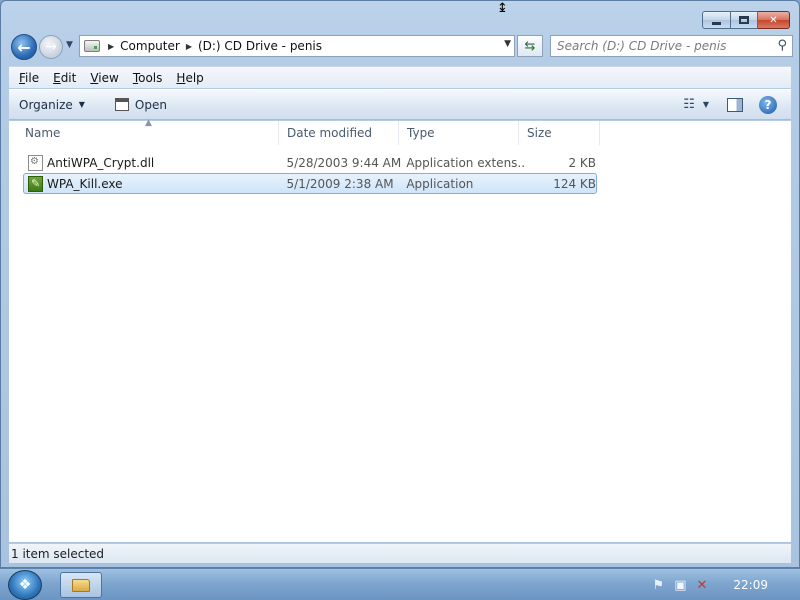 The width and height of the screenshot is (800, 600). Describe the element at coordinates (702, 585) in the screenshot. I see `volume-muted-icon: ✕` at that location.